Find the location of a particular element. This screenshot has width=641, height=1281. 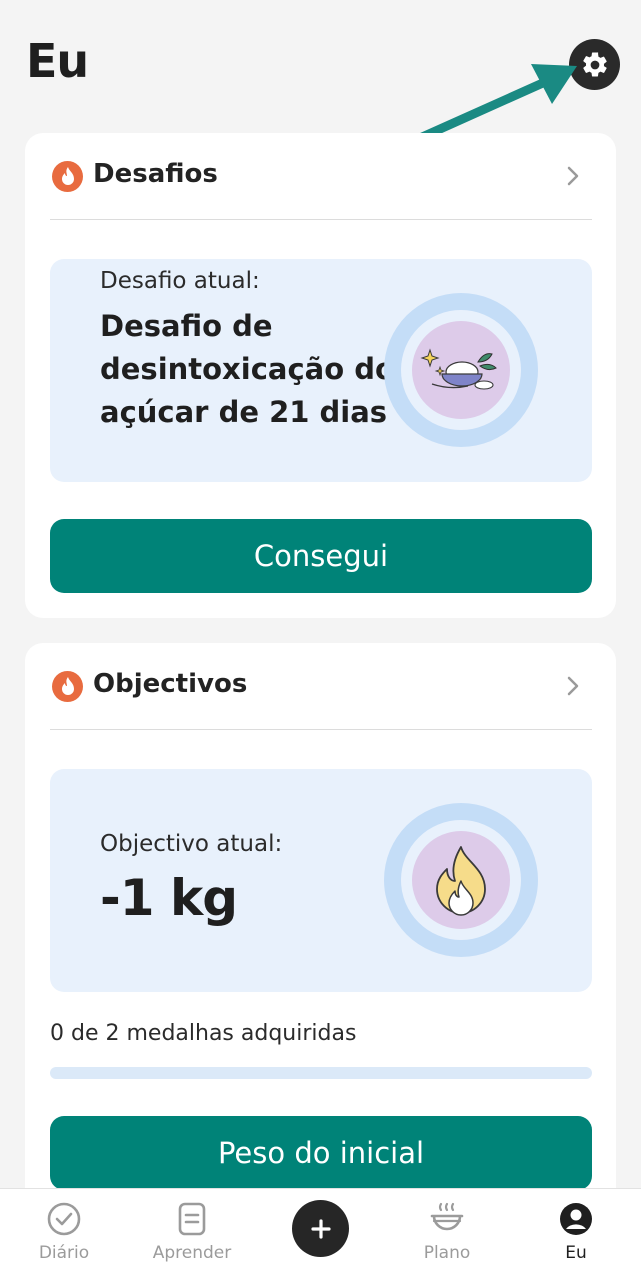

goal-illustration is located at coordinates (461, 880).